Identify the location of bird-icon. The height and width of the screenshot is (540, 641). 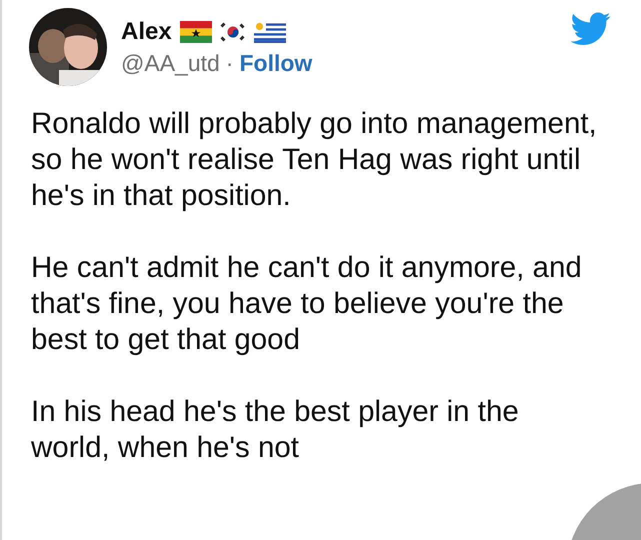
(591, 29).